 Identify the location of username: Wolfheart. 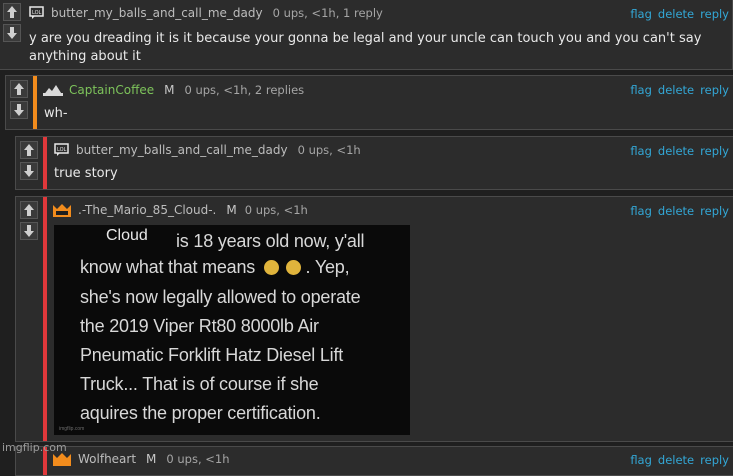
(107, 459).